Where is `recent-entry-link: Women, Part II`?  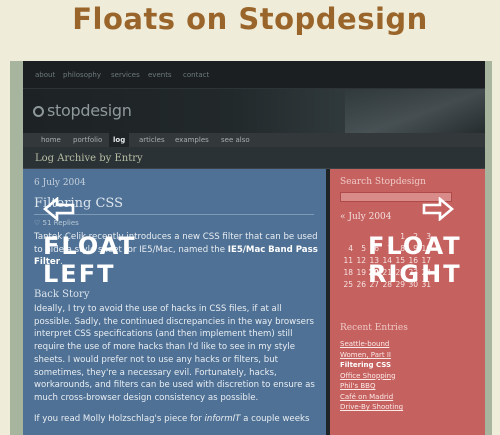 recent-entry-link: Women, Part II is located at coordinates (371, 355).